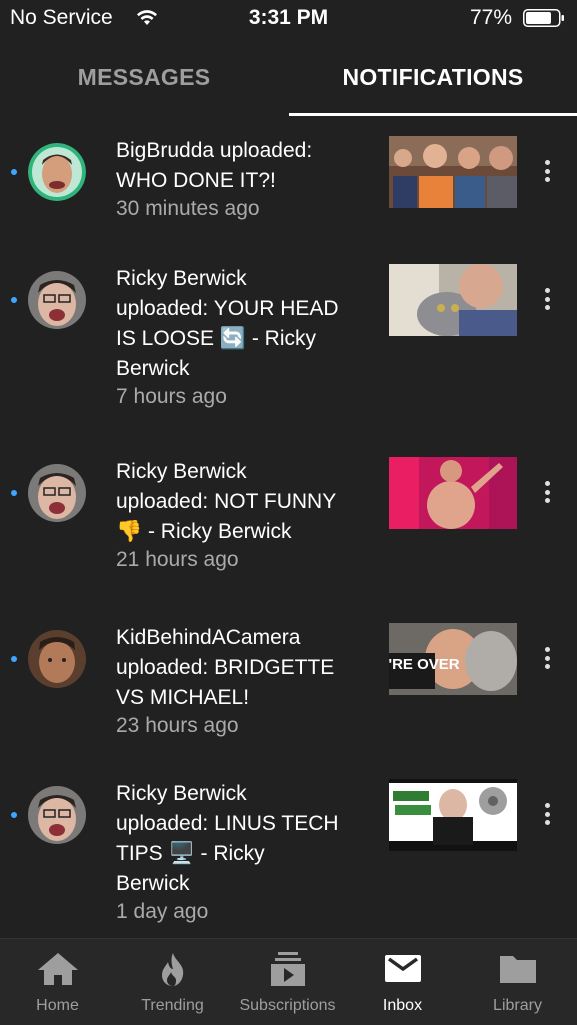 The width and height of the screenshot is (577, 1025). What do you see at coordinates (177, 559) in the screenshot?
I see `notification-time: 21 hours ago` at bounding box center [177, 559].